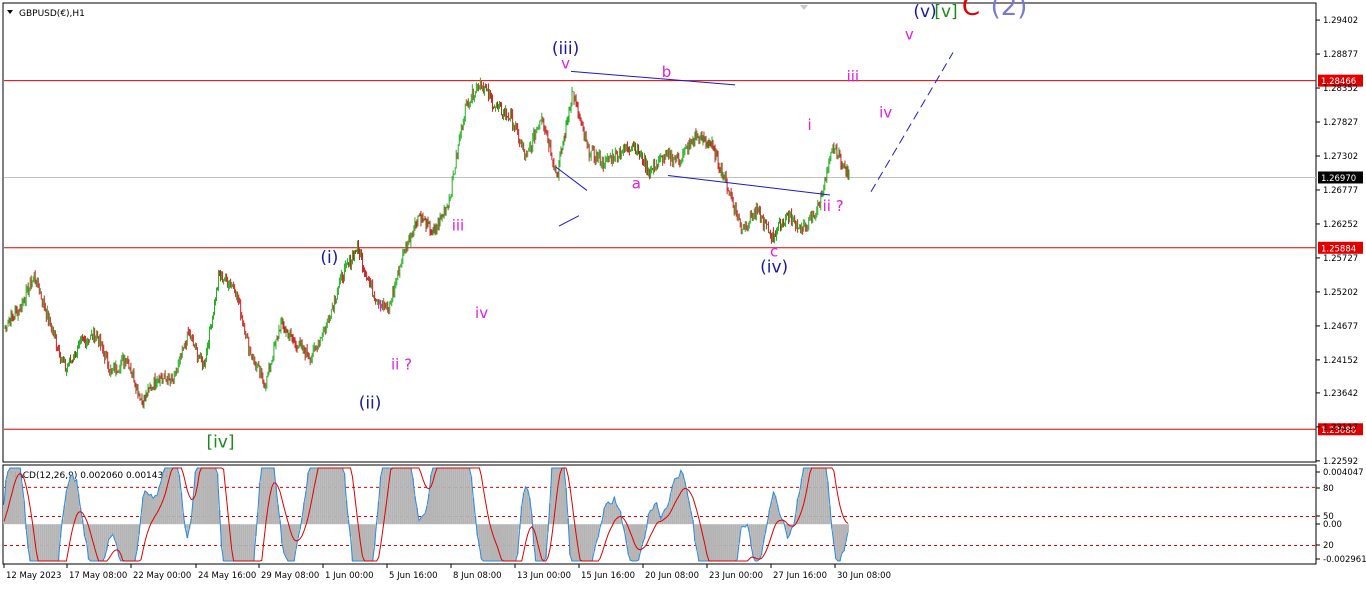 The width and height of the screenshot is (1366, 592). Describe the element at coordinates (227, 576) in the screenshot. I see `time-tick-label: 24 May 16:00` at that location.